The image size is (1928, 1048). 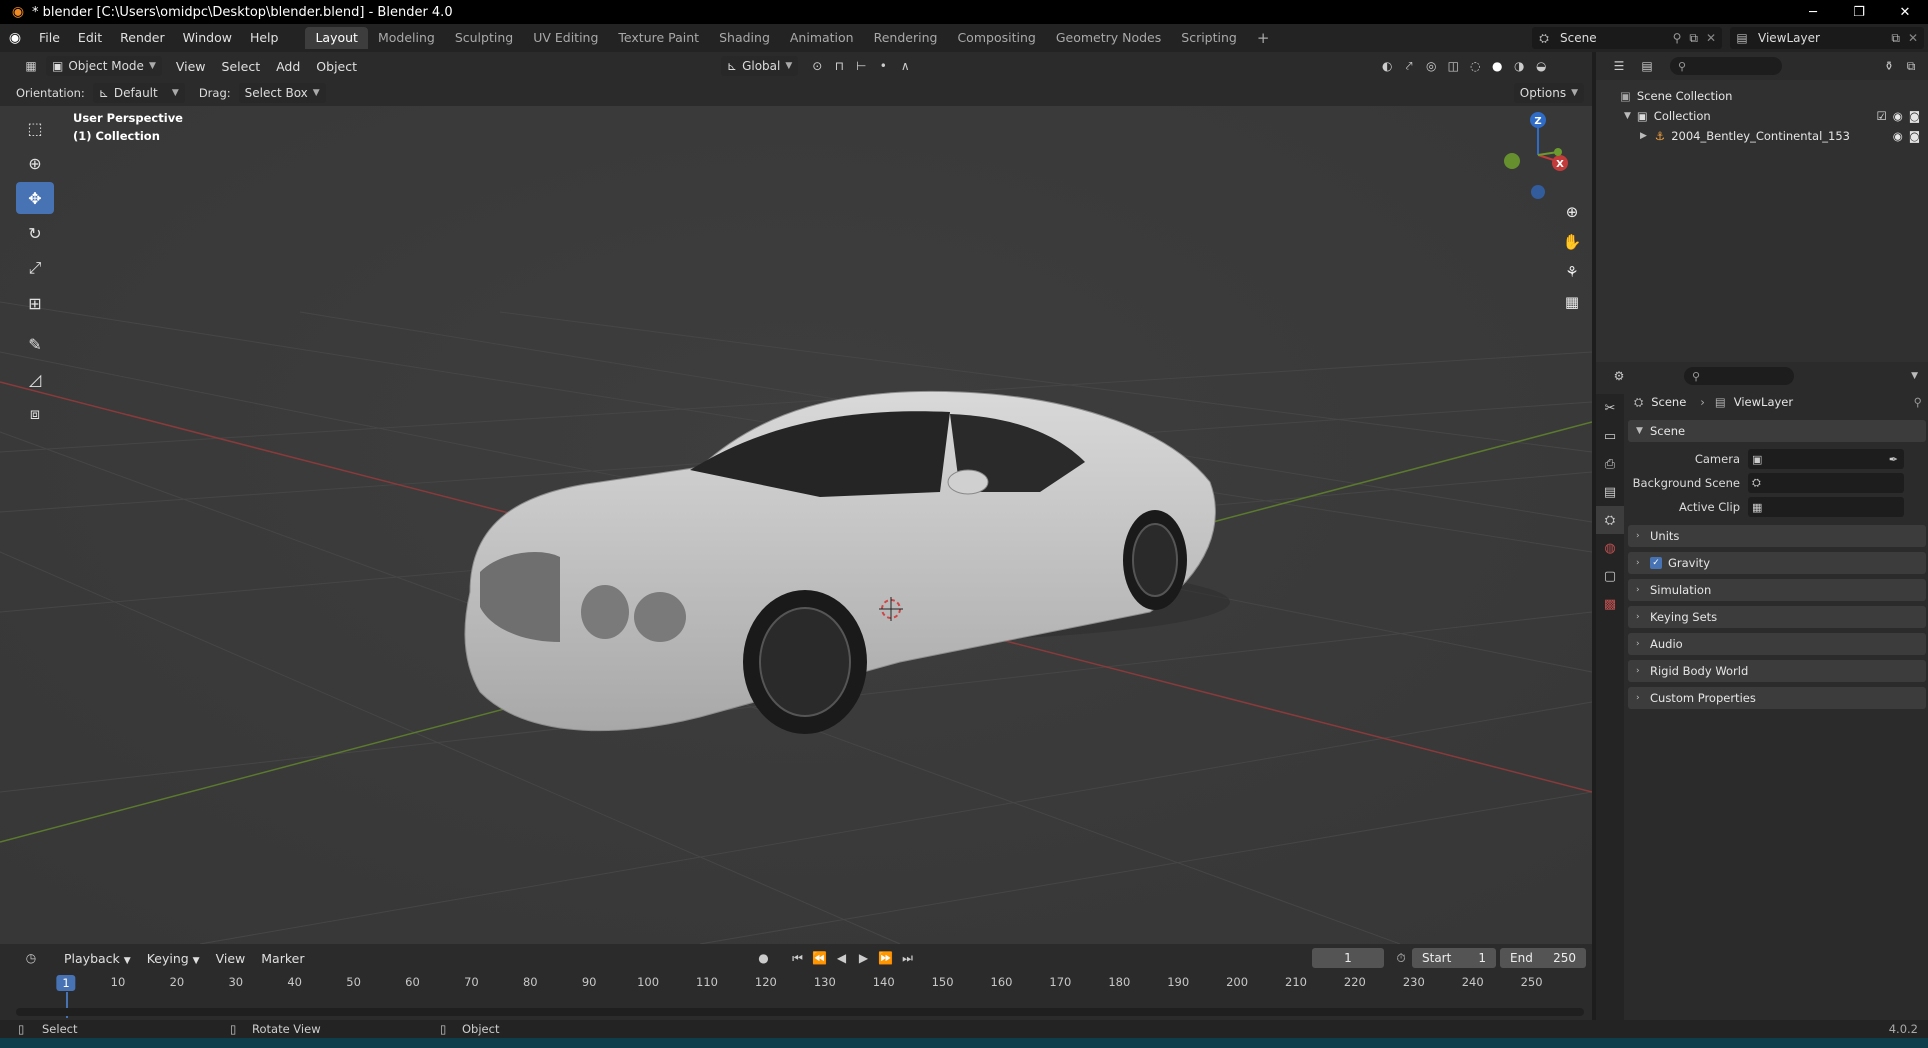 What do you see at coordinates (35, 163) in the screenshot?
I see `cursor-icon: ⊕` at bounding box center [35, 163].